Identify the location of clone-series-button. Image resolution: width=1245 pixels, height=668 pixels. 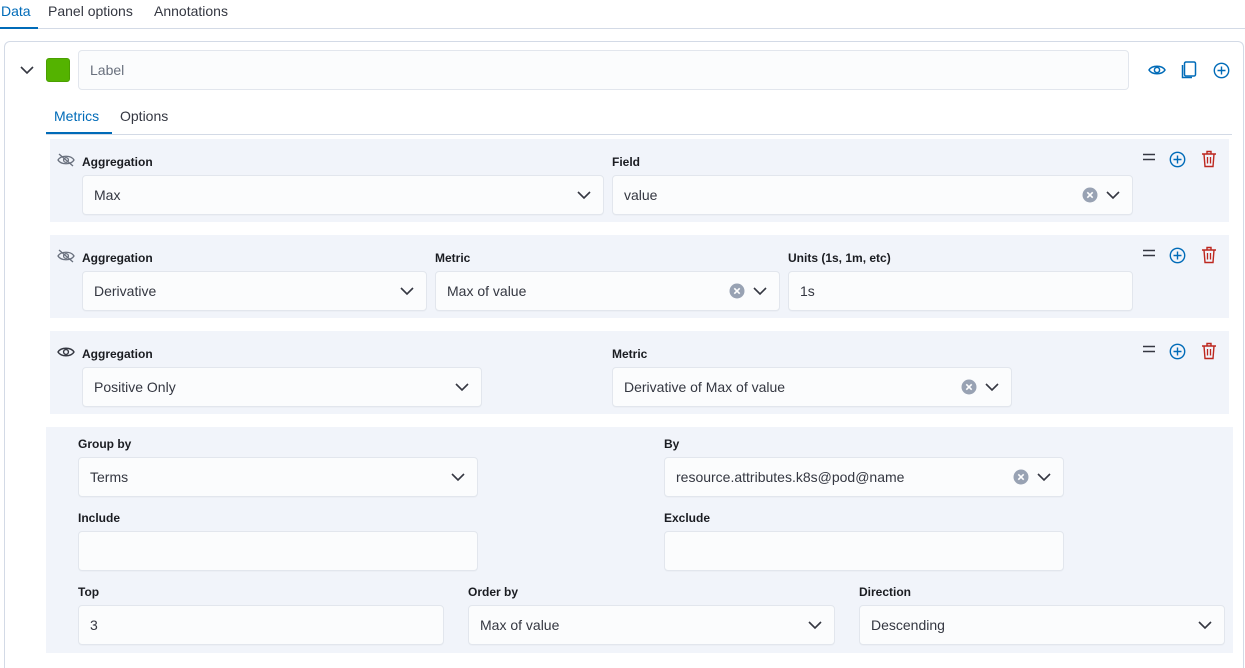
(1189, 70).